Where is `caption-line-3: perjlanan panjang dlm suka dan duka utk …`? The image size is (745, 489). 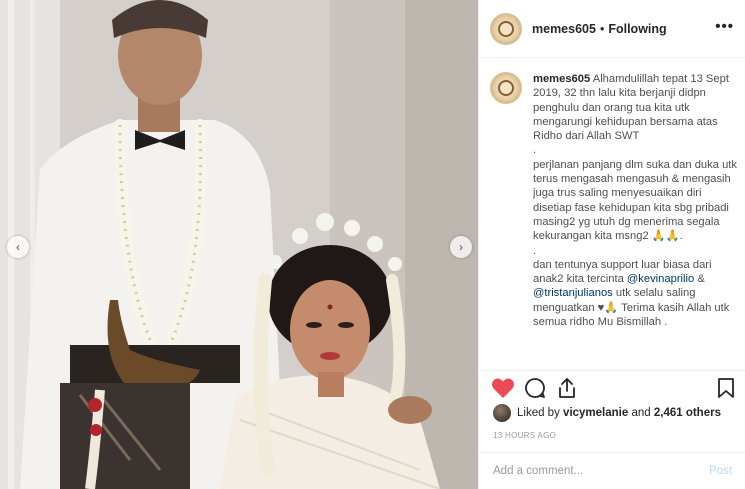
caption-line-3: perjlanan panjang dlm suka dan duka utk … is located at coordinates (635, 200).